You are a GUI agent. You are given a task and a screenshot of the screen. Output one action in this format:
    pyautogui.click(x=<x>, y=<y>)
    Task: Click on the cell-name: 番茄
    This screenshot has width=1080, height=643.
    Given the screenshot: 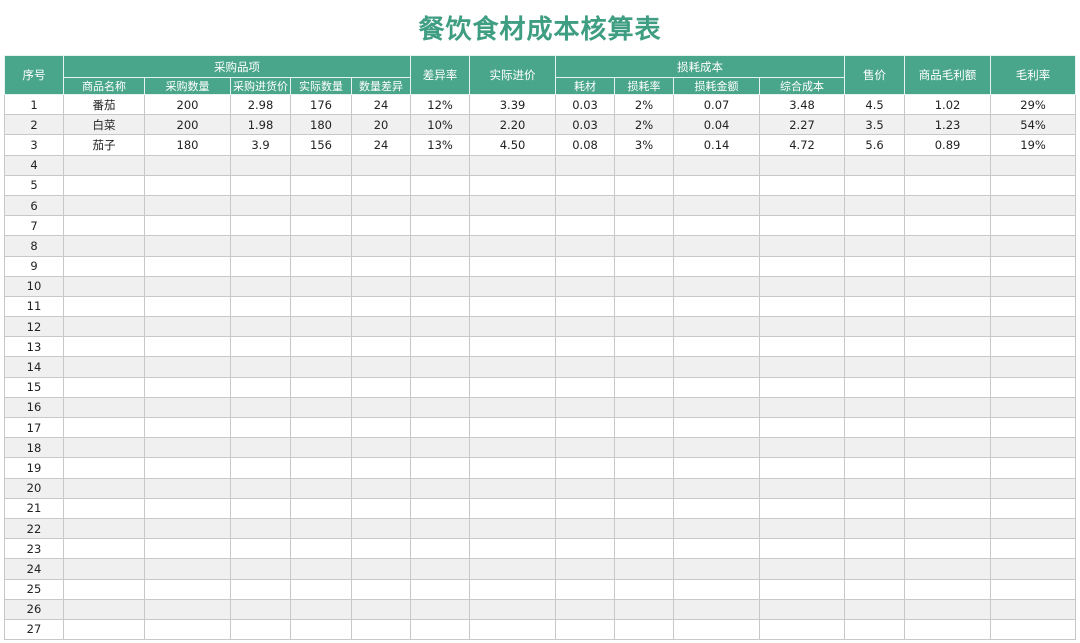 What is the action you would take?
    pyautogui.click(x=104, y=104)
    